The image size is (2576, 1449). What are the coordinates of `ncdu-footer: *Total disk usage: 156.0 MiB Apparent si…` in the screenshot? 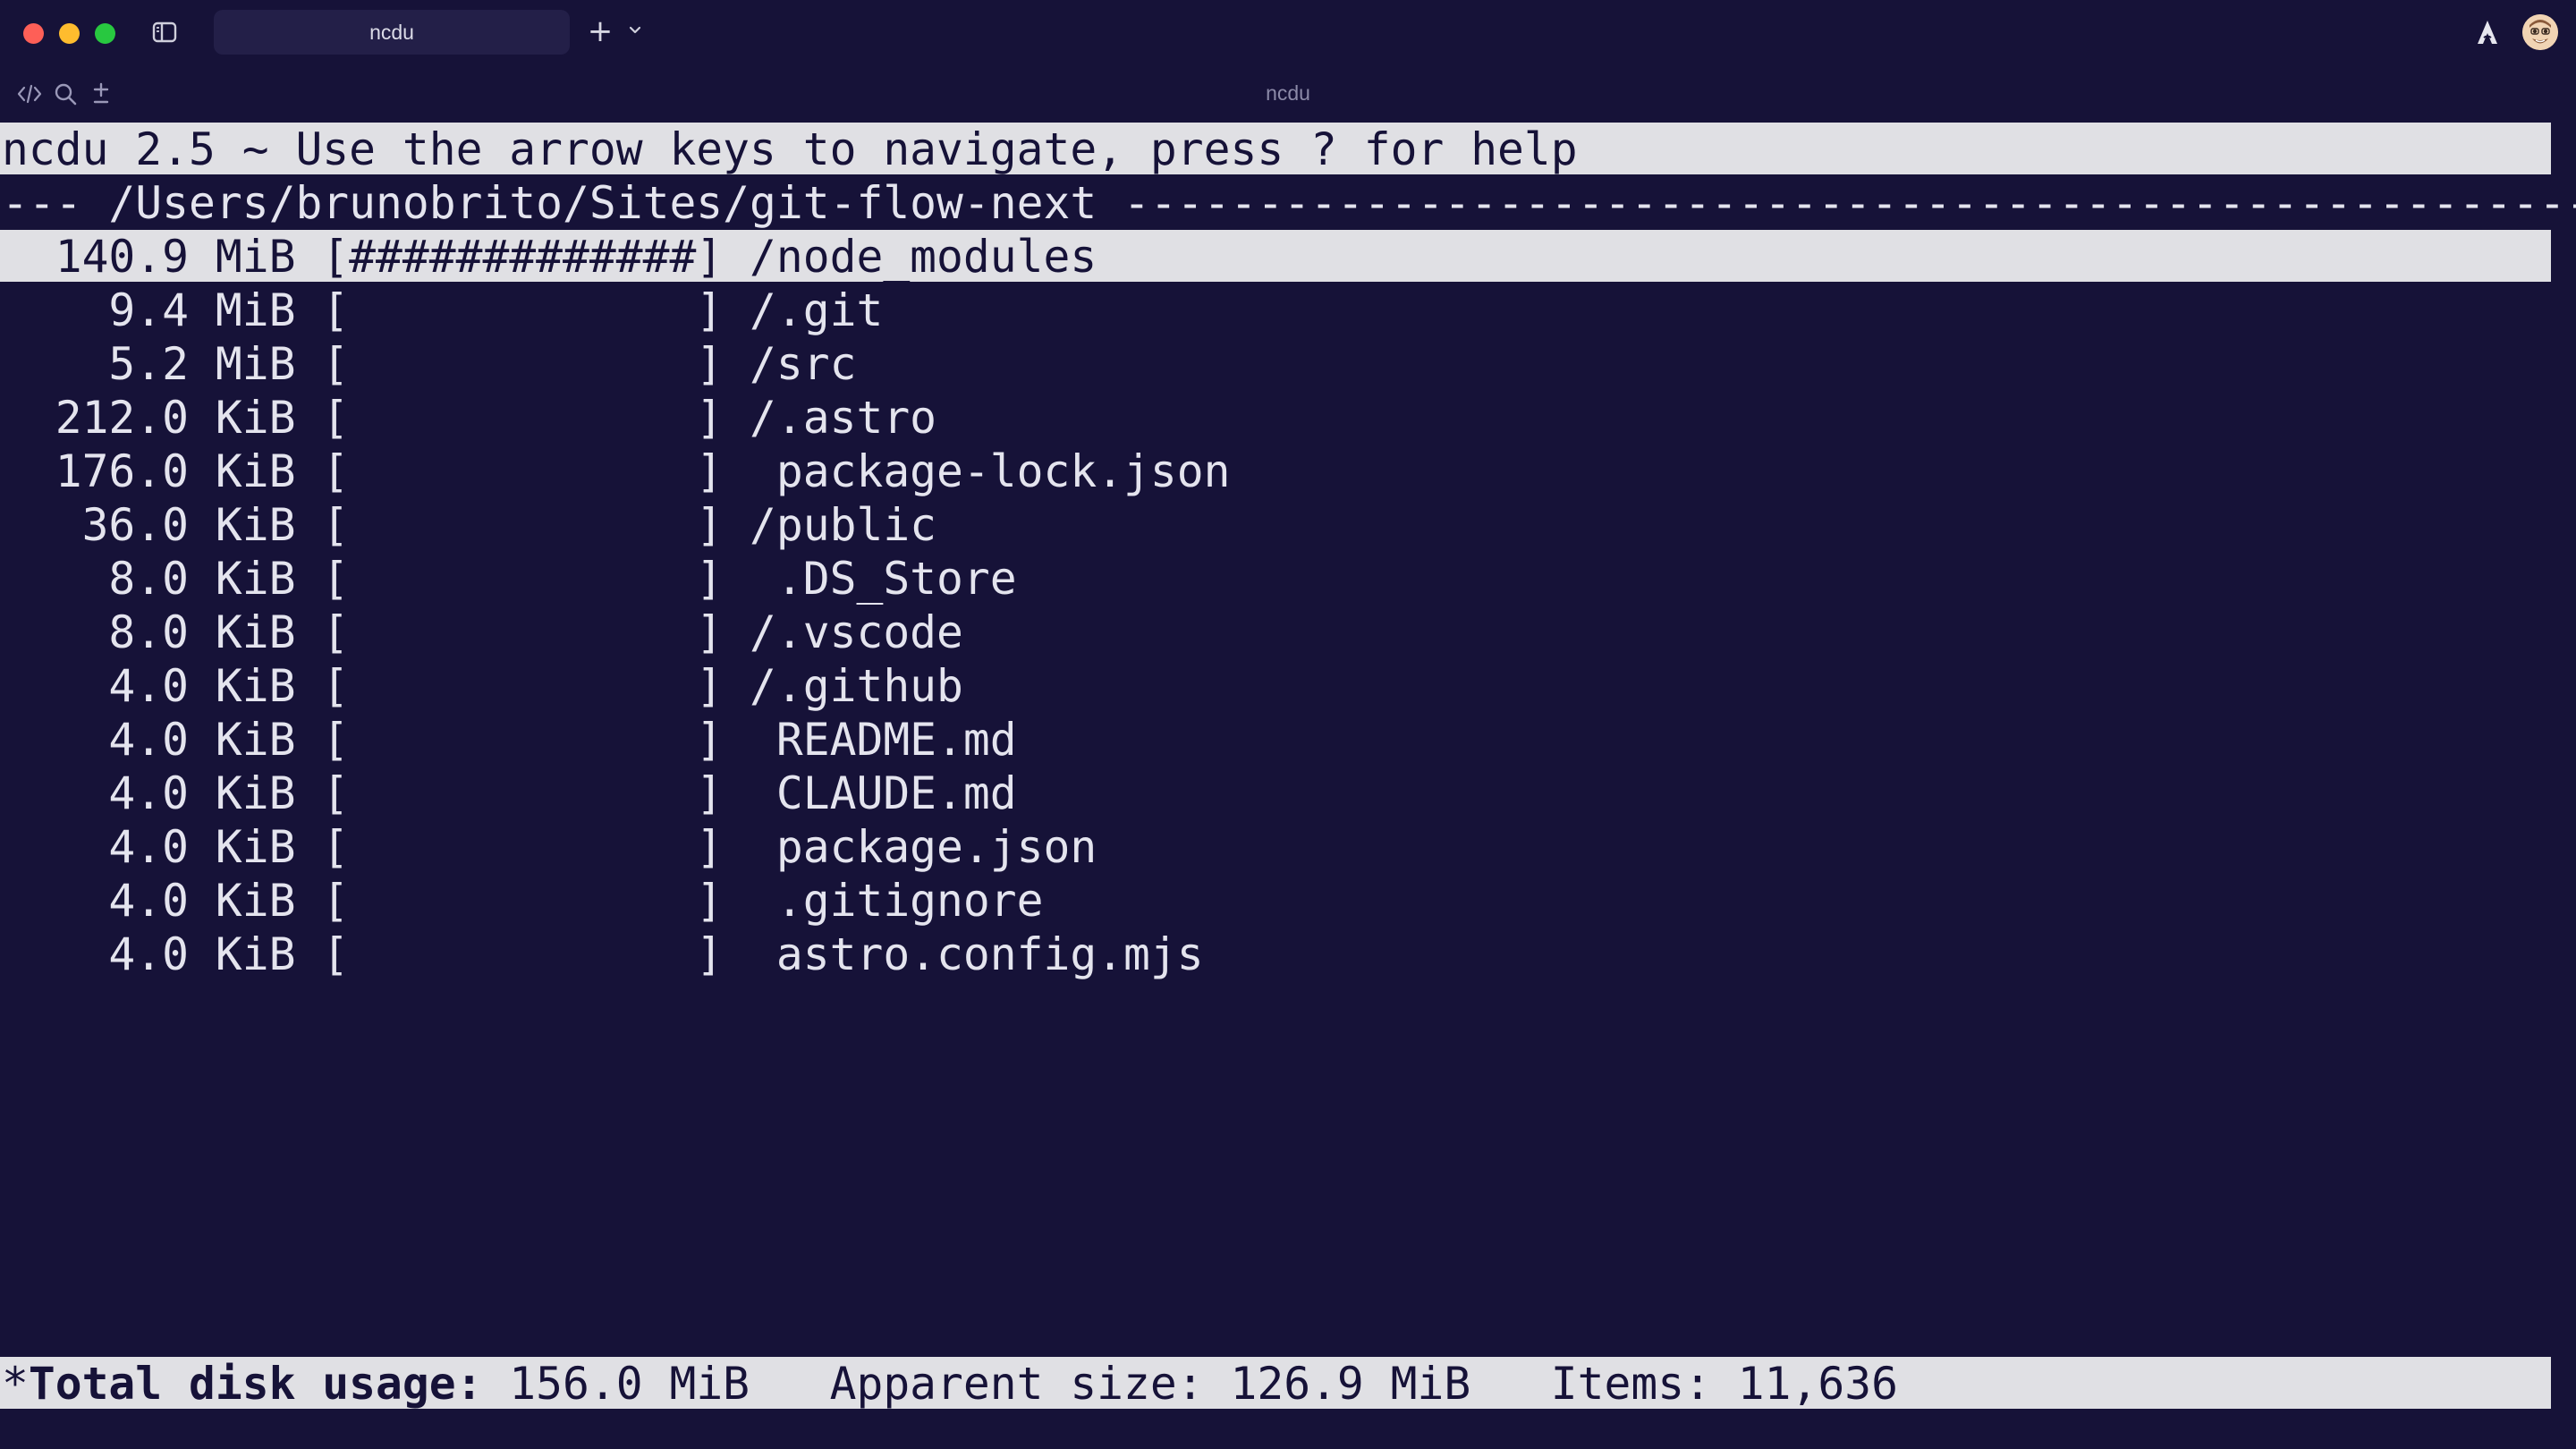 It's located at (950, 1384).